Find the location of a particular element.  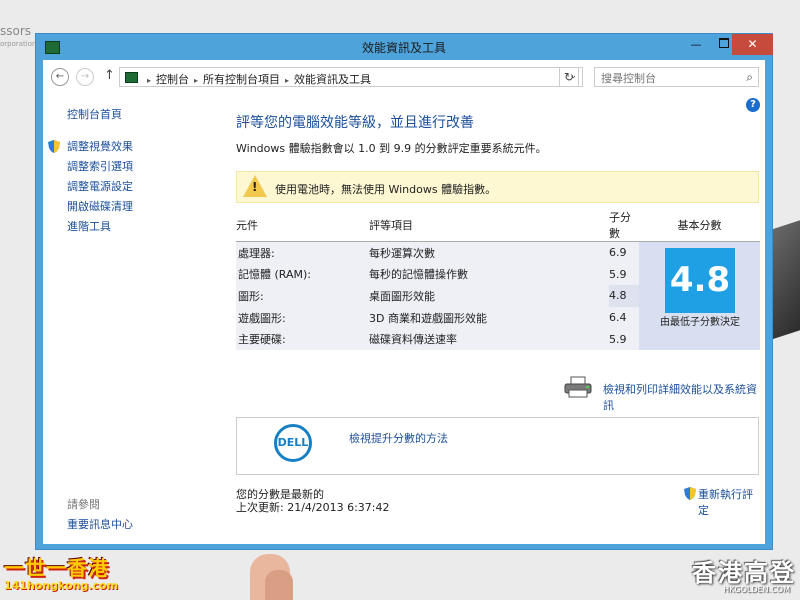

maximize-icon is located at coordinates (724, 43).